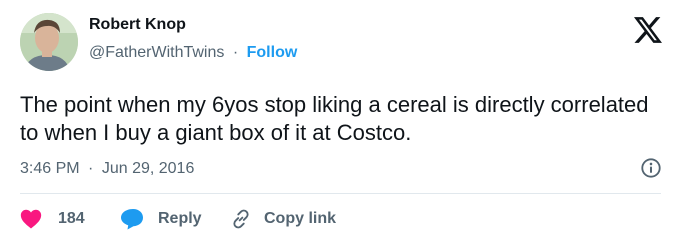  I want to click on avatar, so click(49, 42).